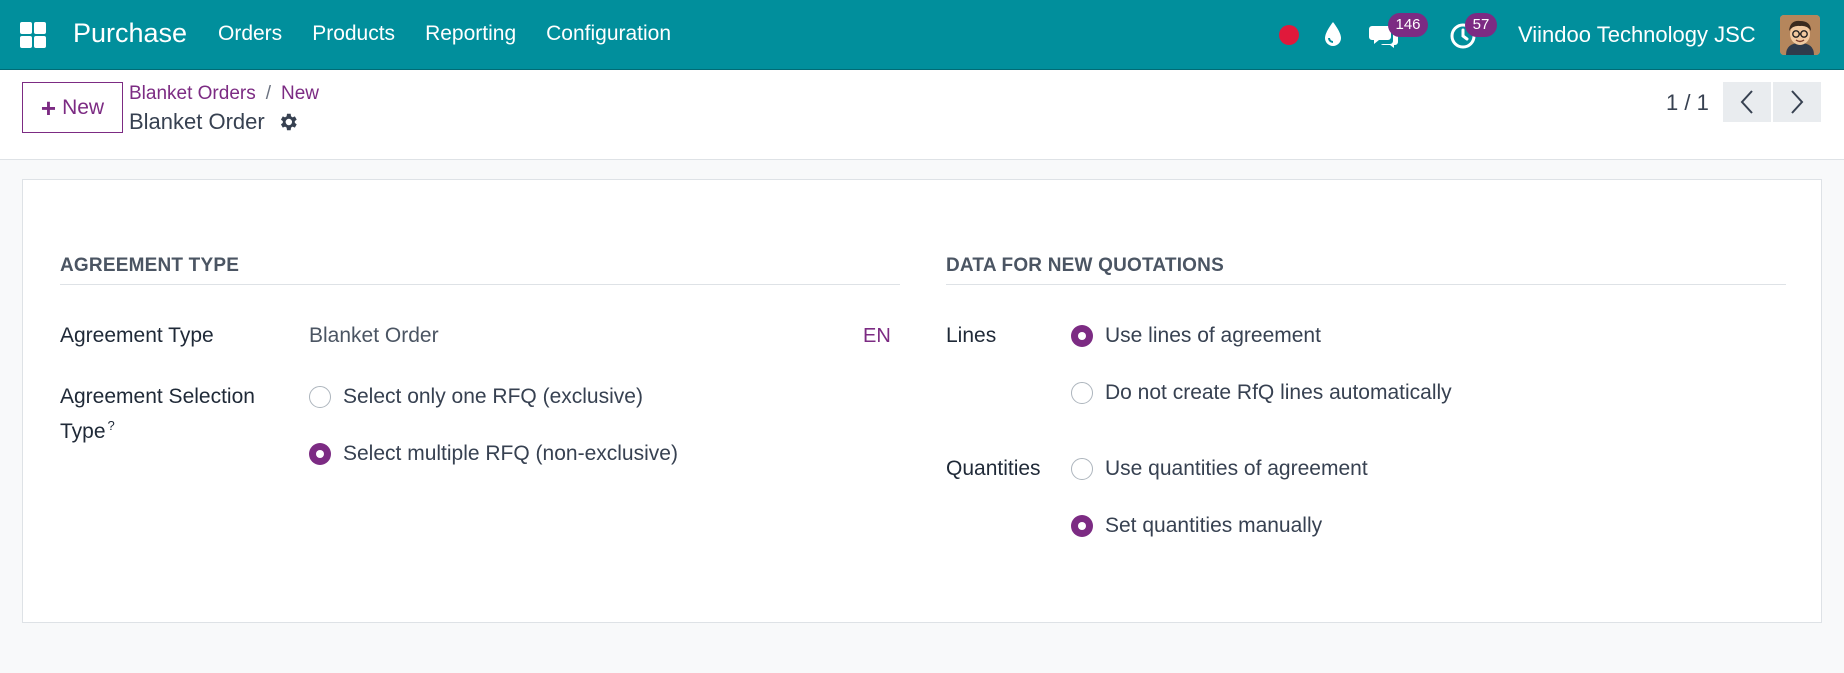  What do you see at coordinates (493, 396) in the screenshot?
I see `radio-label: Select only one RFQ (exclusive)` at bounding box center [493, 396].